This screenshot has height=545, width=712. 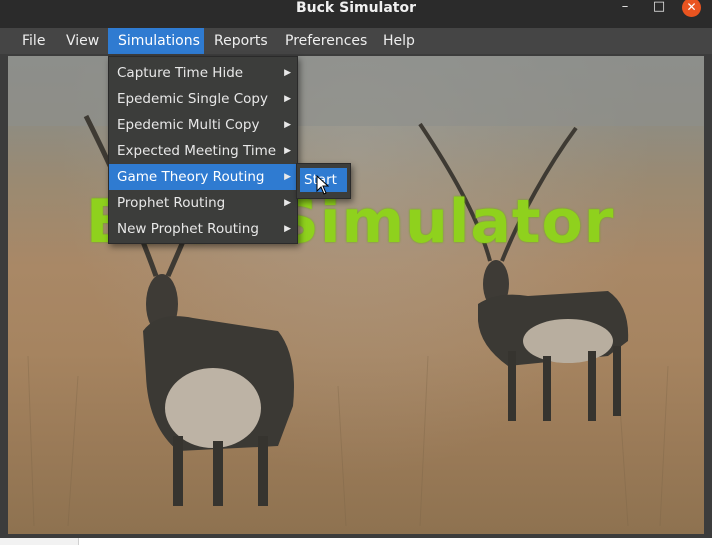 What do you see at coordinates (188, 229) in the screenshot?
I see `menu-item-label: New Prophet Routing` at bounding box center [188, 229].